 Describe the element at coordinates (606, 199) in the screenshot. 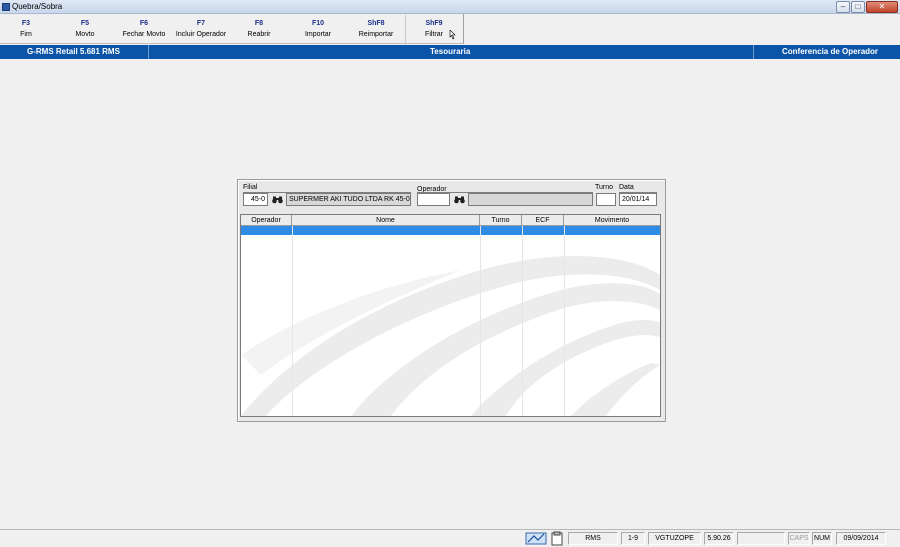

I see `turno-input` at that location.